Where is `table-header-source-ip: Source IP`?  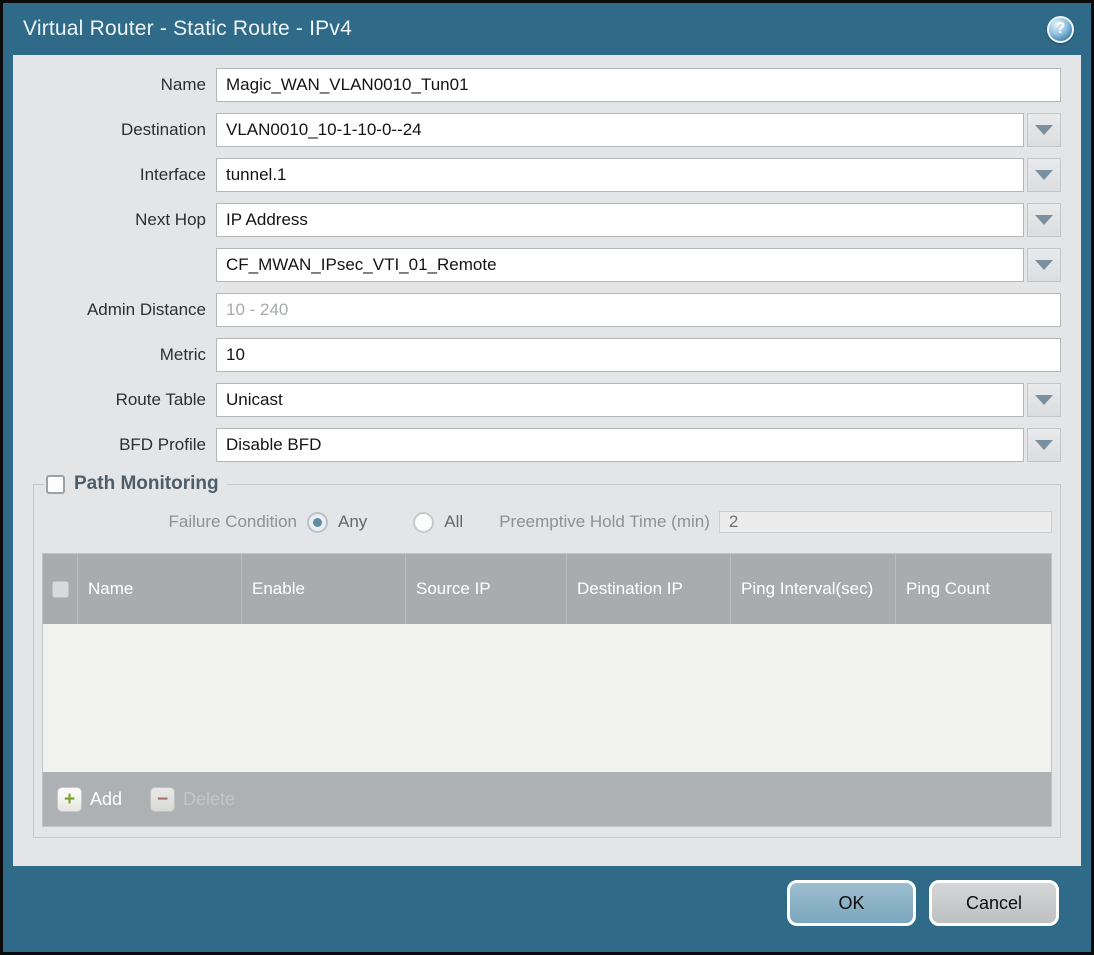
table-header-source-ip: Source IP is located at coordinates (486, 589).